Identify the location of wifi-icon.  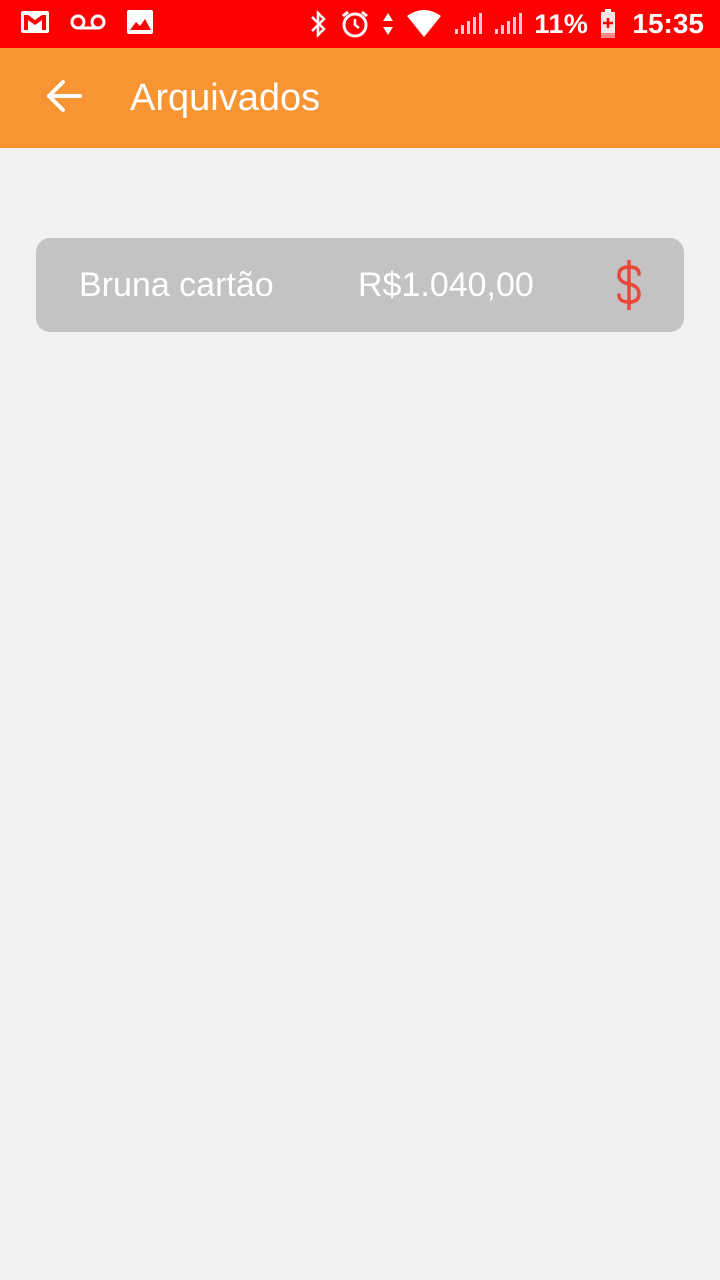
(424, 24).